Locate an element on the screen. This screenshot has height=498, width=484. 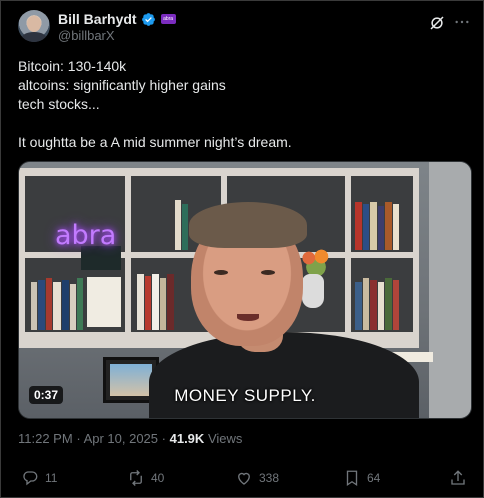
grok-icon is located at coordinates (437, 23).